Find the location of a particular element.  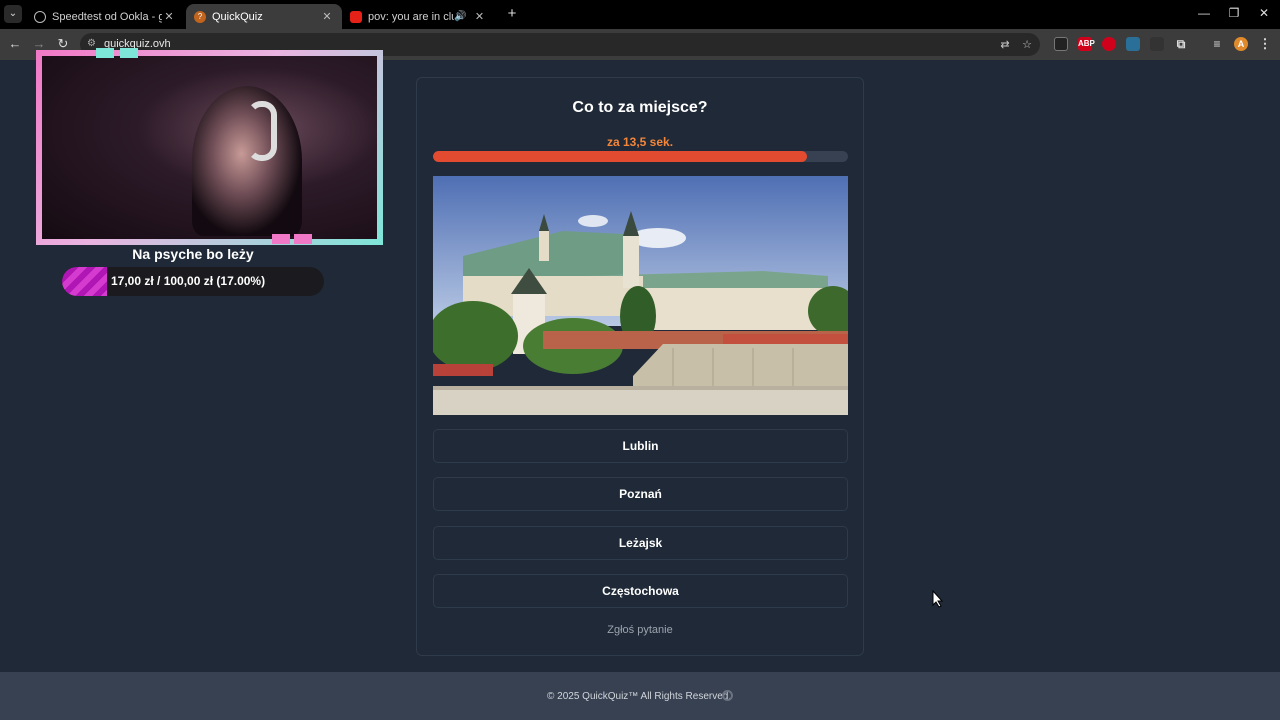

new-tab-button: + is located at coordinates (512, 14).